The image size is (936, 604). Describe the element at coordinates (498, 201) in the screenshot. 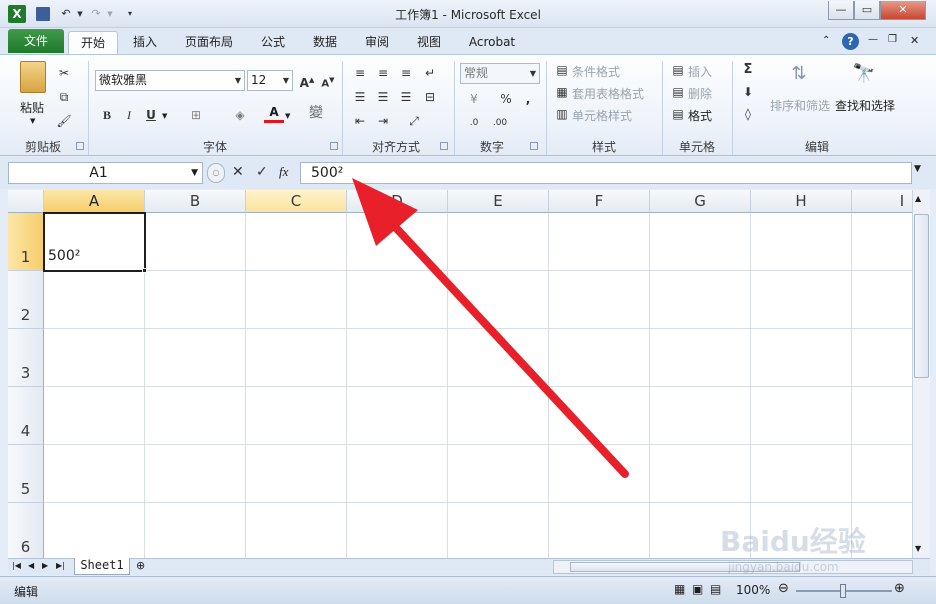

I see `column-header-e: E` at that location.